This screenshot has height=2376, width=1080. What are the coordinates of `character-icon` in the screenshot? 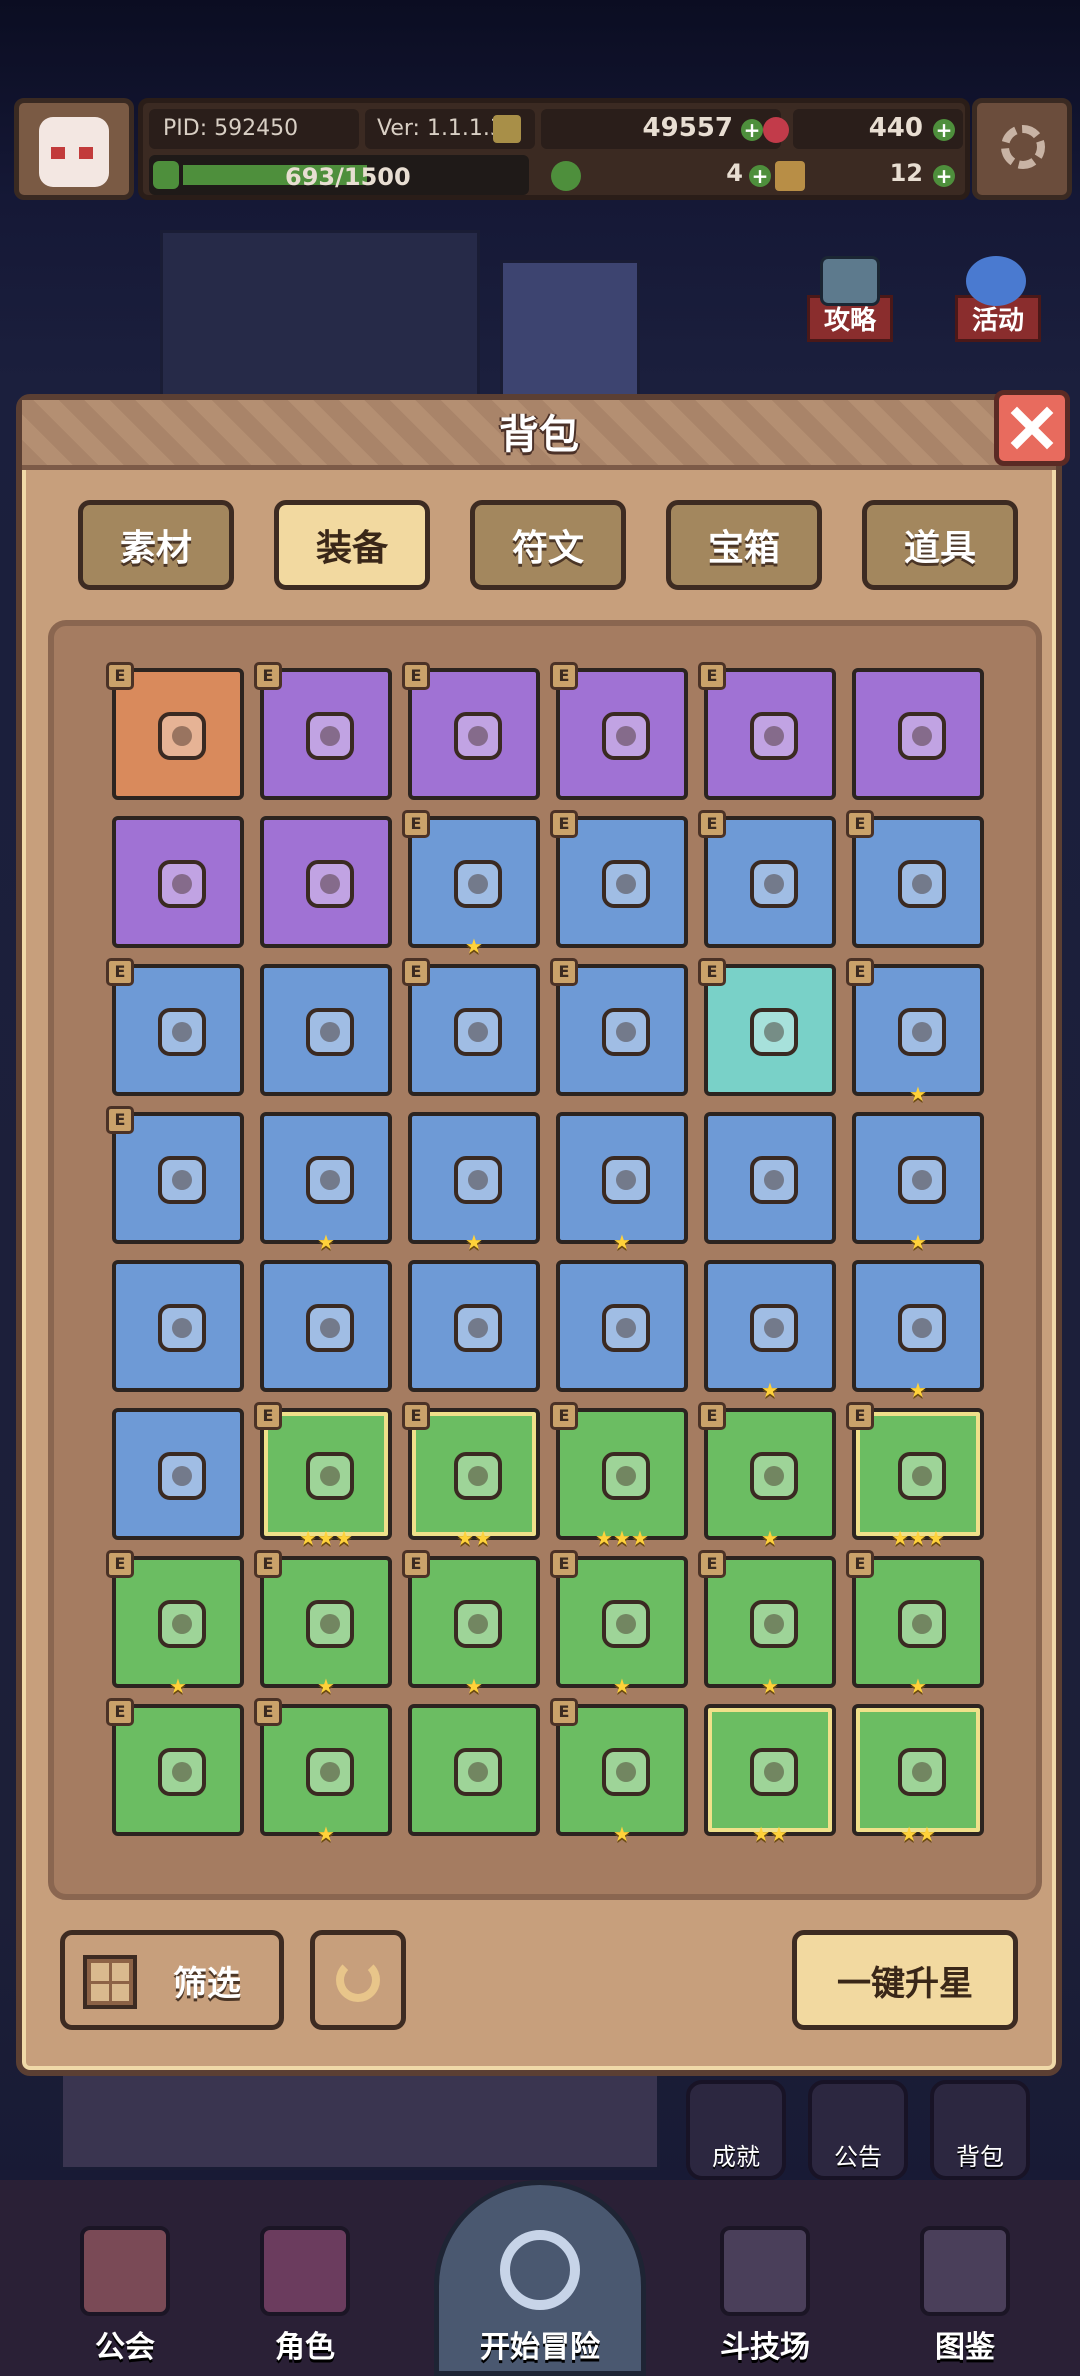 It's located at (305, 2271).